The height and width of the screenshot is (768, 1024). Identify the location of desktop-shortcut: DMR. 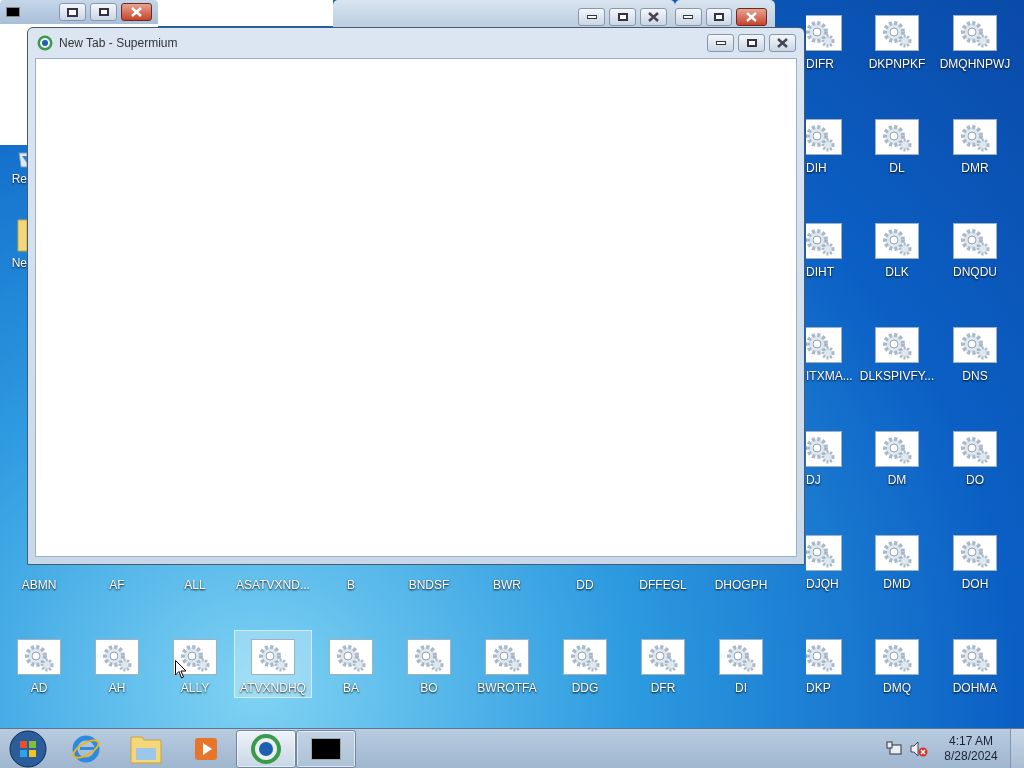
(975, 144).